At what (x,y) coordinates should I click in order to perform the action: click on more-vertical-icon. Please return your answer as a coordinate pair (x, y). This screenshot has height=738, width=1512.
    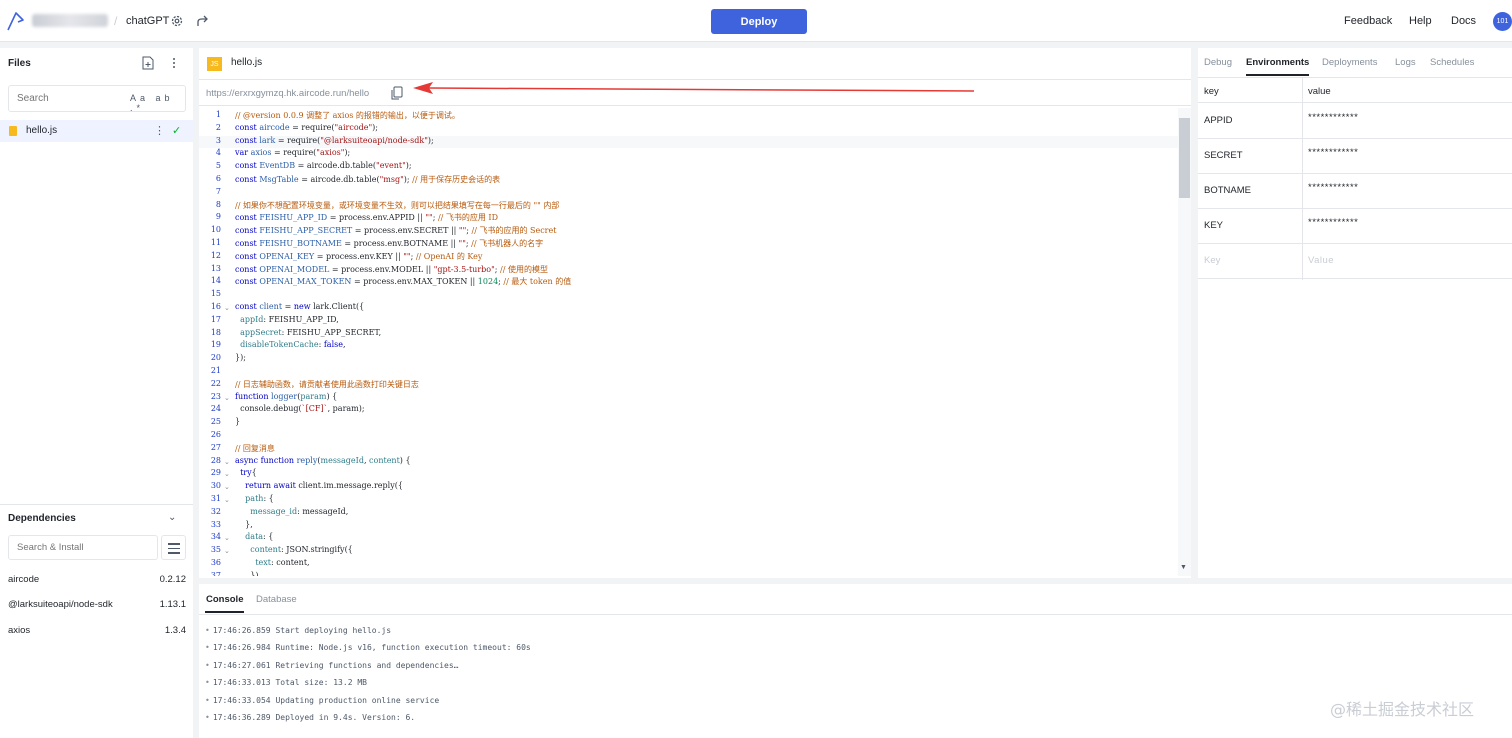
    Looking at the image, I should click on (174, 63).